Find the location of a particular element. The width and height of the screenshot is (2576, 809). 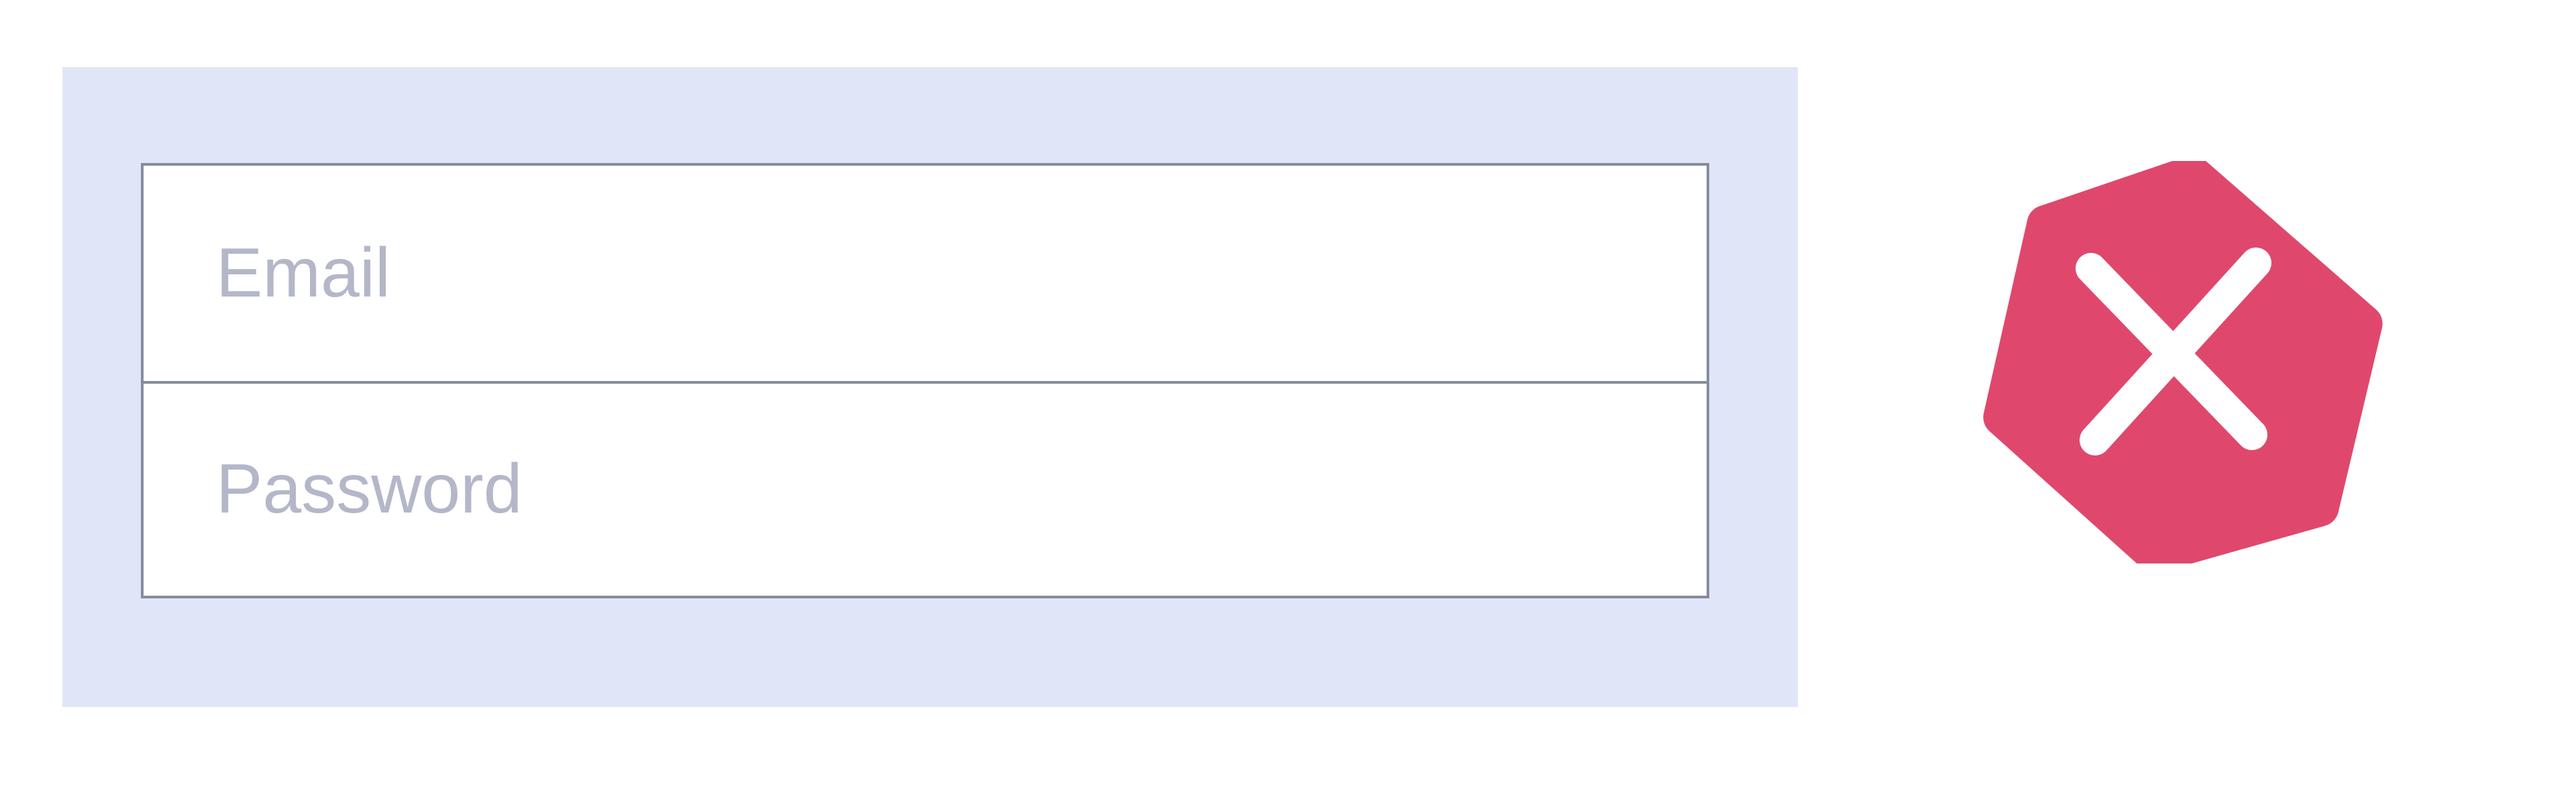

error-badge is located at coordinates (2183, 362).